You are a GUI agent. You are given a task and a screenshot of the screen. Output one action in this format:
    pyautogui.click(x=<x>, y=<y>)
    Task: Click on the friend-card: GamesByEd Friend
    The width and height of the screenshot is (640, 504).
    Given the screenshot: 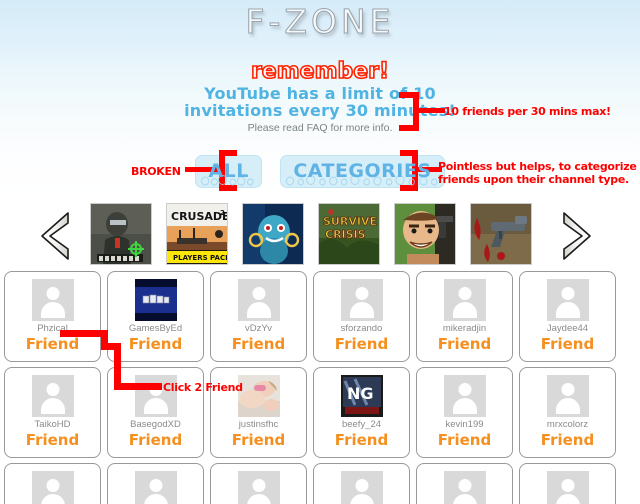 What is the action you would take?
    pyautogui.click(x=155, y=316)
    